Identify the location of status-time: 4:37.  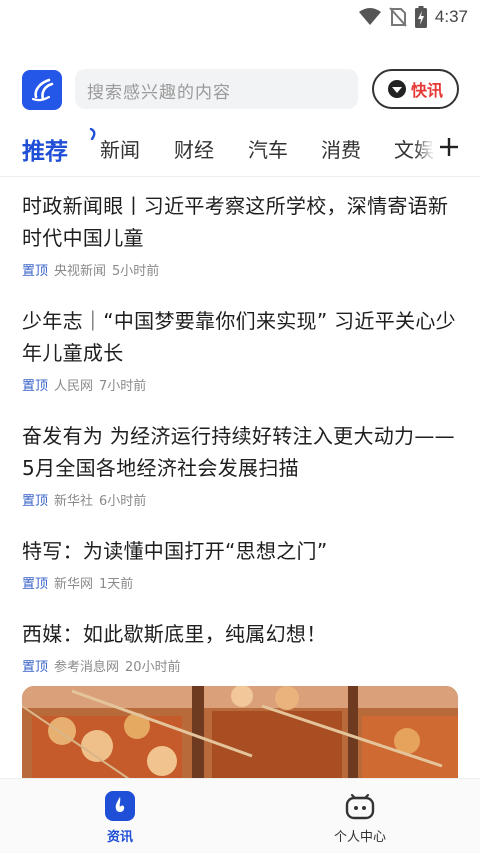
(451, 16).